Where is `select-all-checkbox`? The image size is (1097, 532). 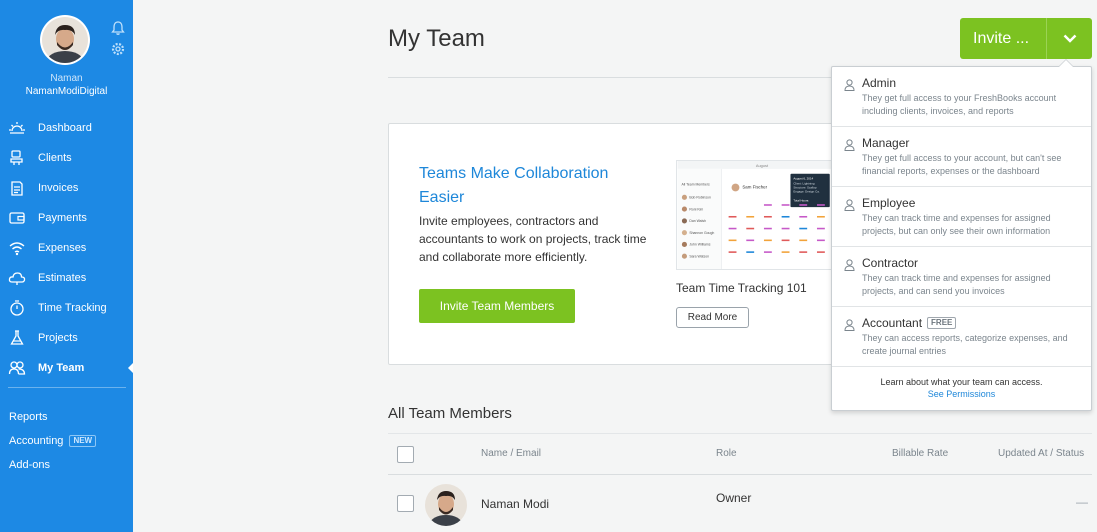 select-all-checkbox is located at coordinates (405, 454).